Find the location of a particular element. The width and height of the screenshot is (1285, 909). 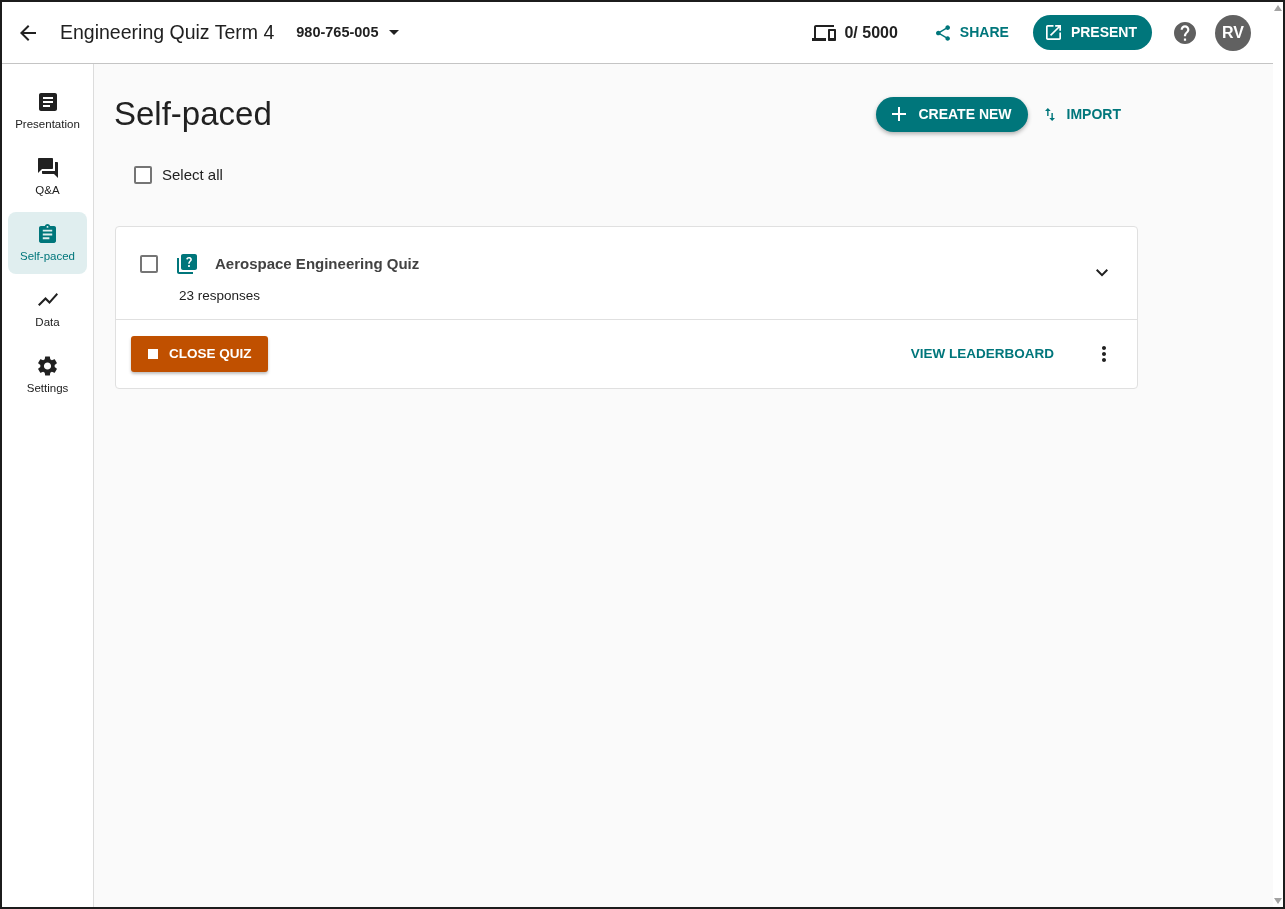

quiz-title: Aerospace Engineering Quiz is located at coordinates (317, 263).